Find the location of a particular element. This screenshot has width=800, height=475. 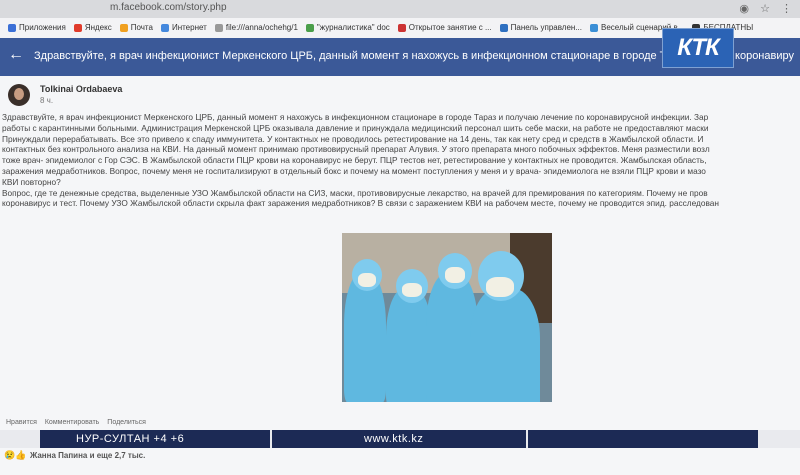

post-actions: Нравится Комментировать Поделиться is located at coordinates (400, 423).